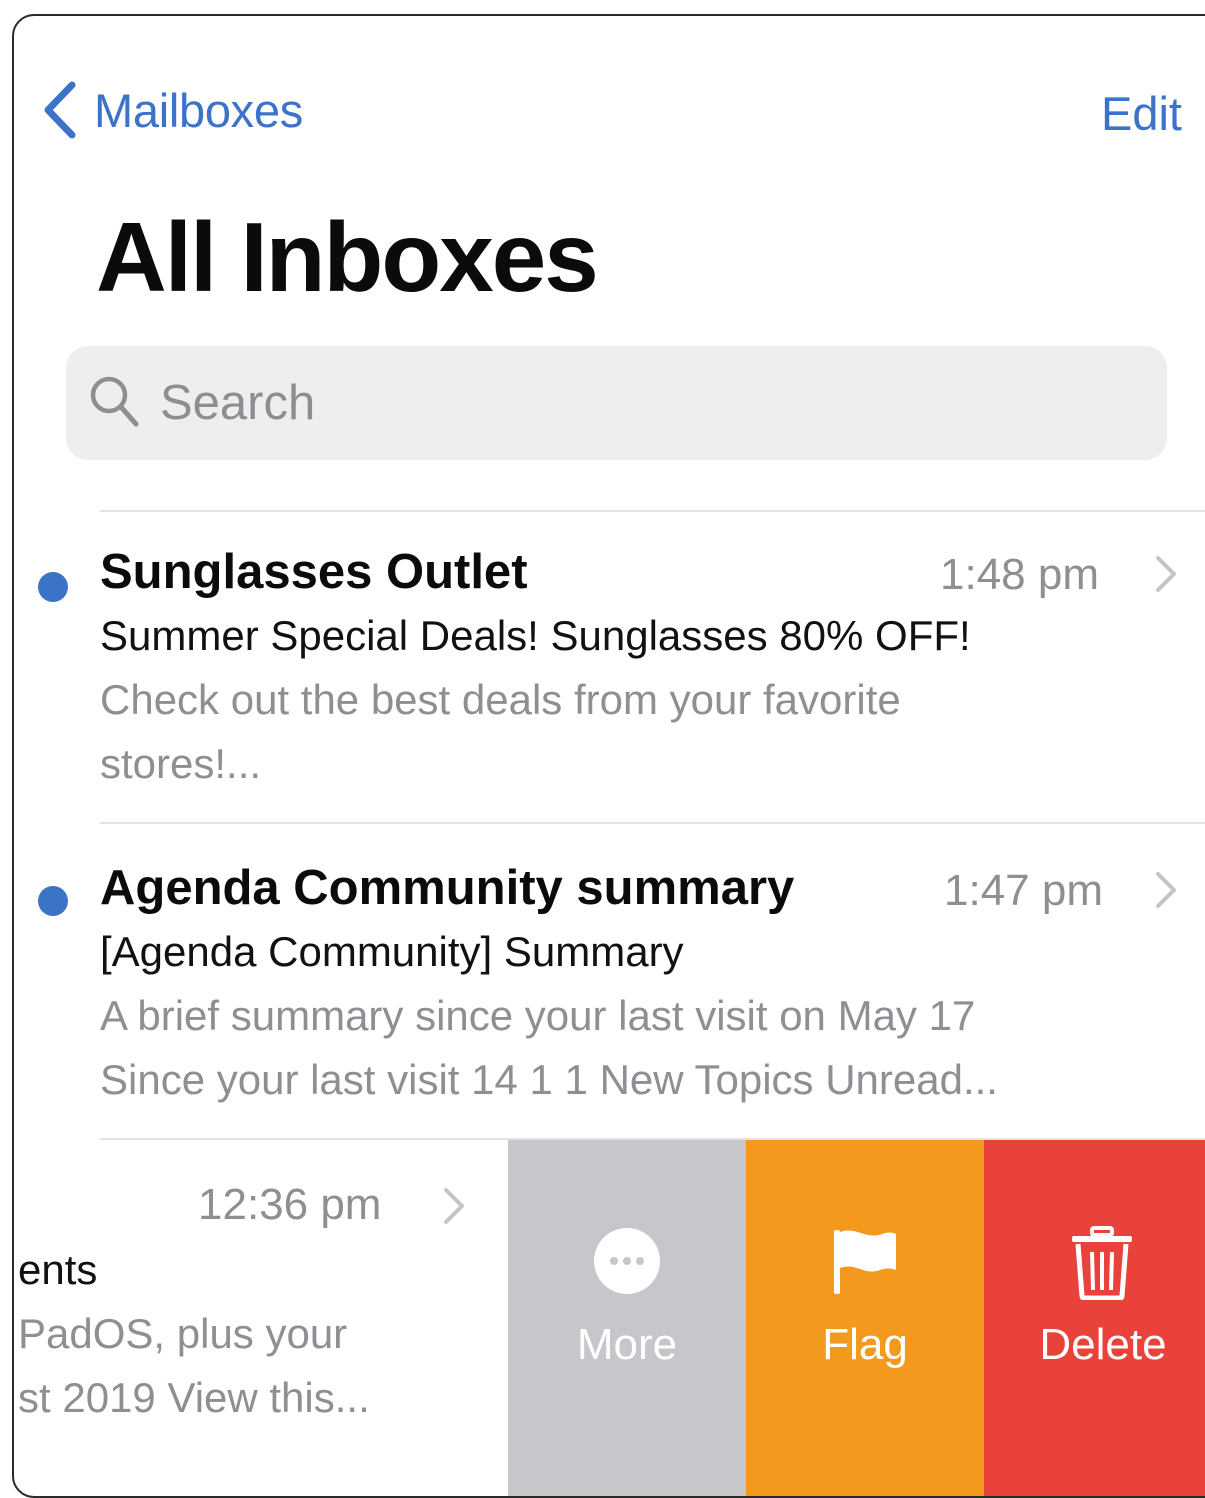 Image resolution: width=1205 pixels, height=1498 pixels. What do you see at coordinates (447, 888) in the screenshot?
I see `message-sender: Agenda Community summary` at bounding box center [447, 888].